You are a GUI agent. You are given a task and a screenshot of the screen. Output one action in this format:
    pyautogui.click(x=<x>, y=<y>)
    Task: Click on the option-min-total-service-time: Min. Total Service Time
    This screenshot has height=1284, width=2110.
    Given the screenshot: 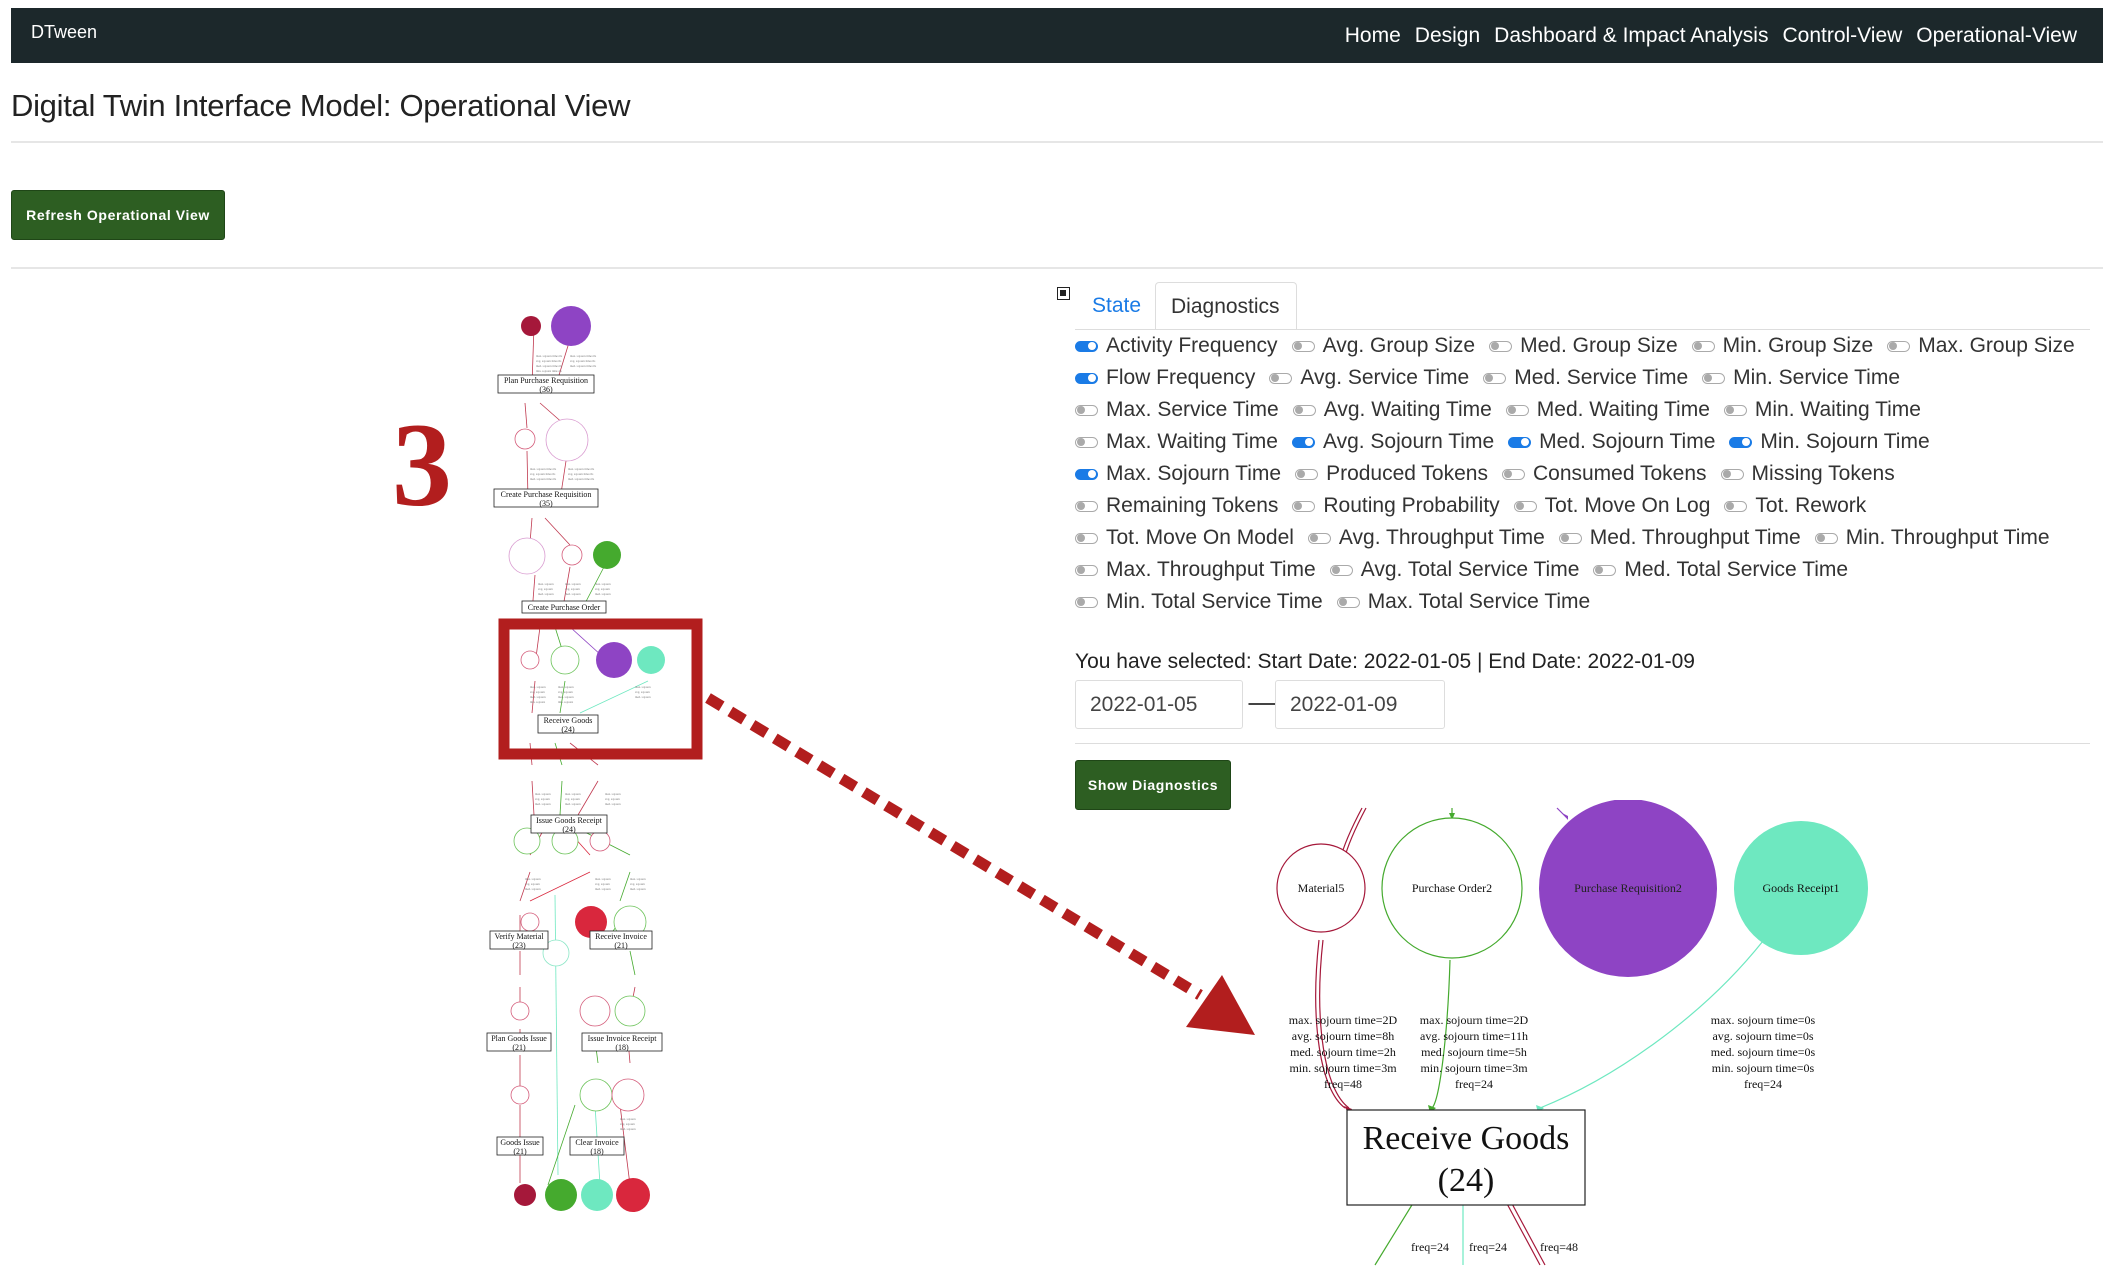 What is the action you would take?
    pyautogui.click(x=1199, y=602)
    